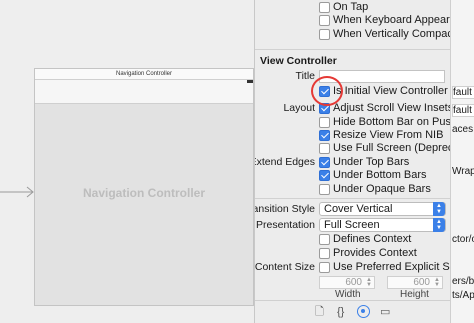 The width and height of the screenshot is (474, 323). What do you see at coordinates (363, 311) in the screenshot?
I see `attributes-inspector-icon` at bounding box center [363, 311].